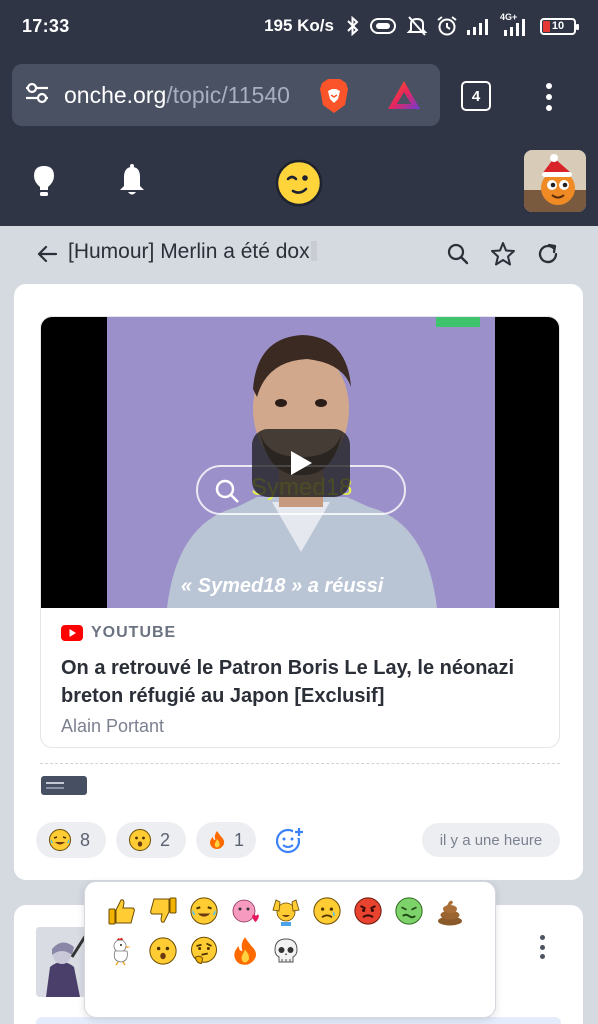 This screenshot has height=1024, width=598. I want to click on browser-toolbar: onche.org/topic/11540 4, so click(299, 97).